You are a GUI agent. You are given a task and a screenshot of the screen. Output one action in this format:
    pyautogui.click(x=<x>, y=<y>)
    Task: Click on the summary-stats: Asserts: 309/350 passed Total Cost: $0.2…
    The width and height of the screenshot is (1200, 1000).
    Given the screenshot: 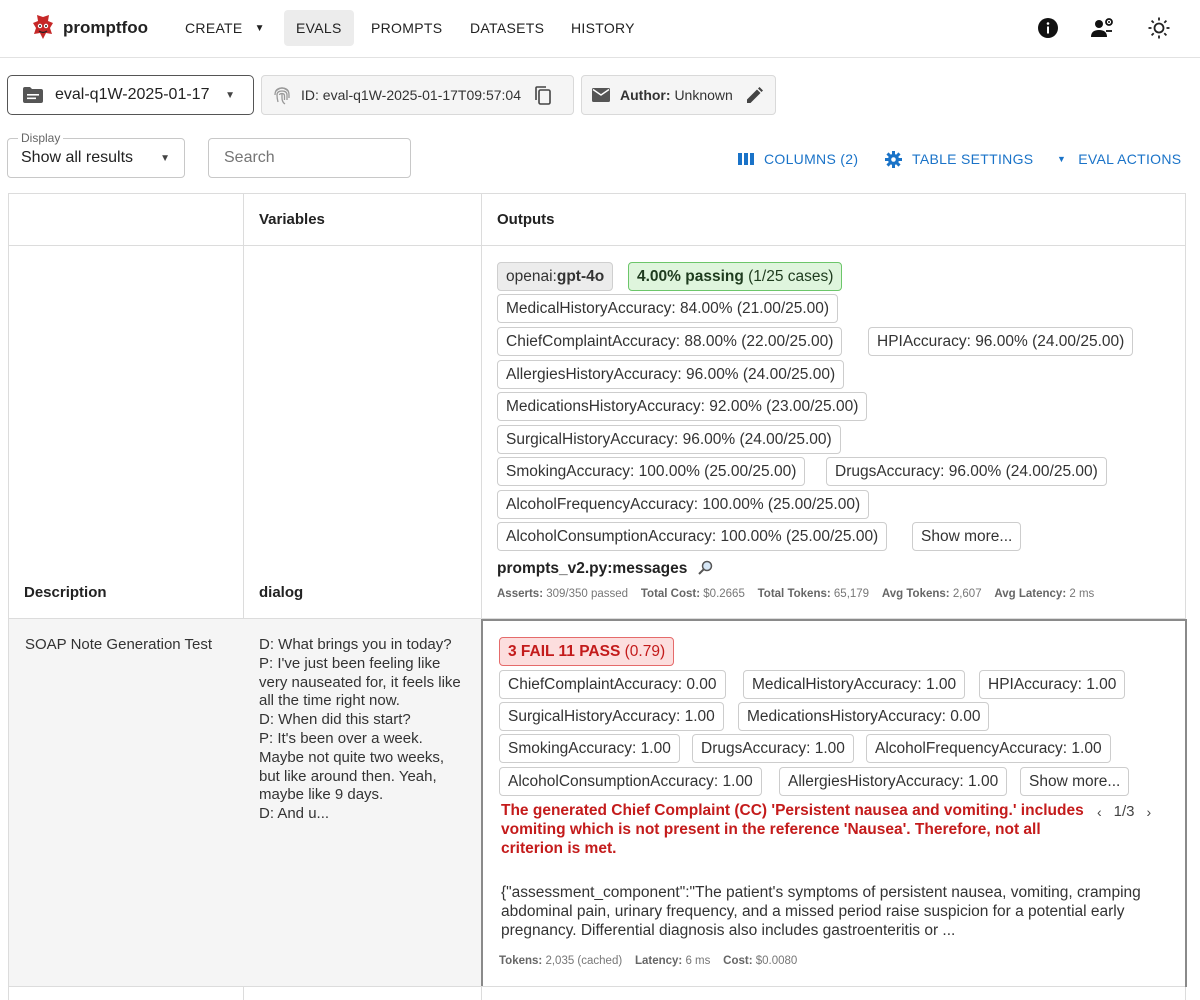 What is the action you would take?
    pyautogui.click(x=795, y=594)
    